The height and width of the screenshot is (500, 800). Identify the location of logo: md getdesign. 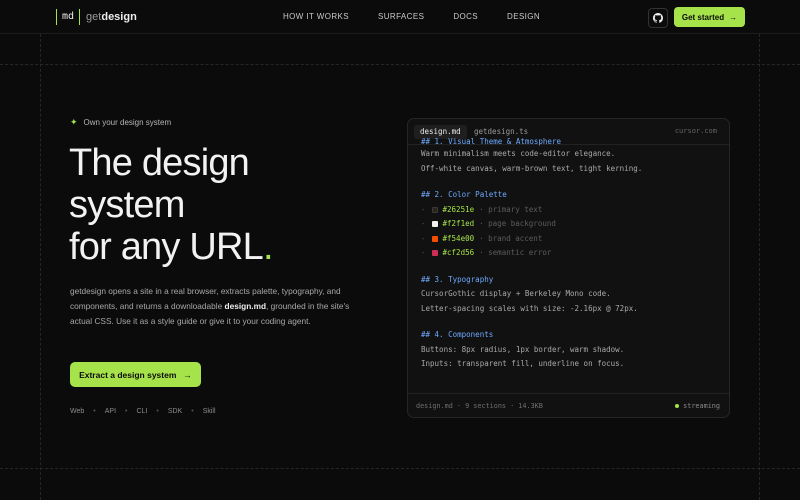
(96, 17).